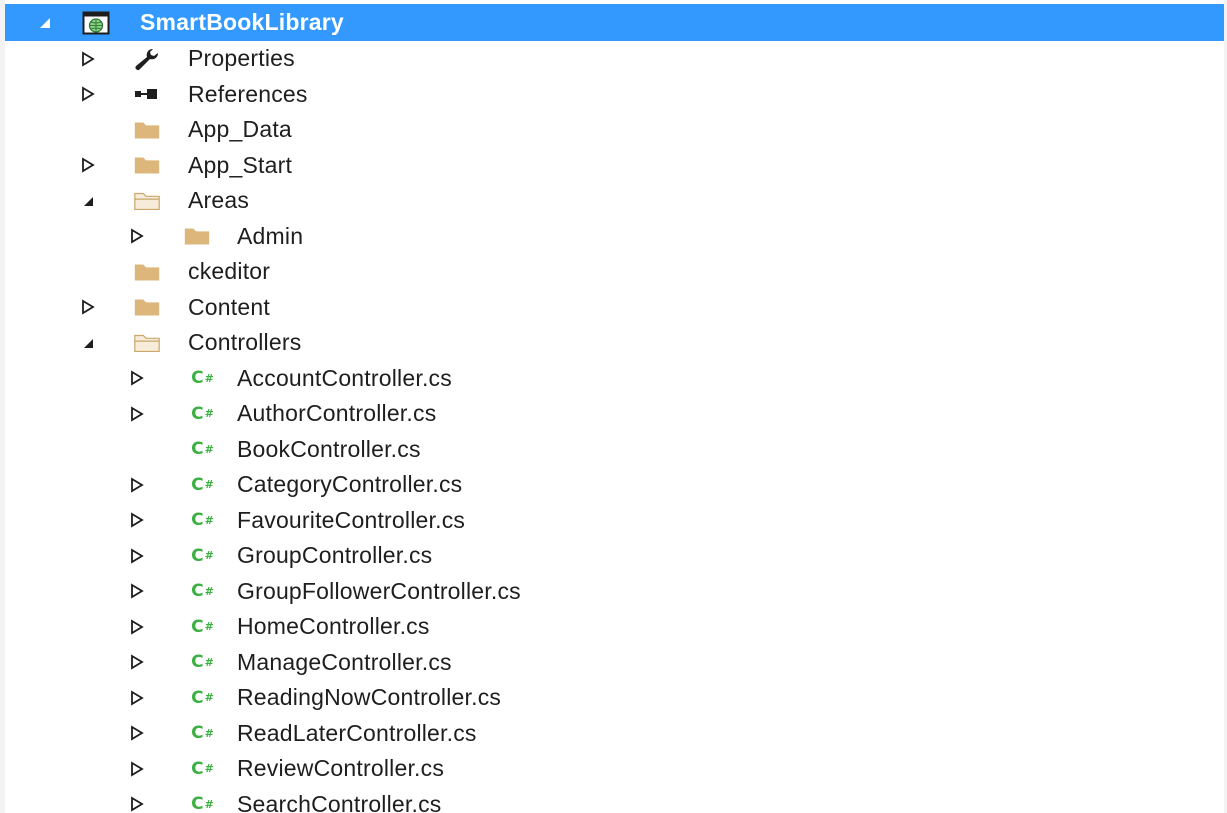 Image resolution: width=1227 pixels, height=813 pixels. Describe the element at coordinates (614, 769) in the screenshot. I see `tree-item-reviewcontroller: C # ReviewController.cs` at that location.